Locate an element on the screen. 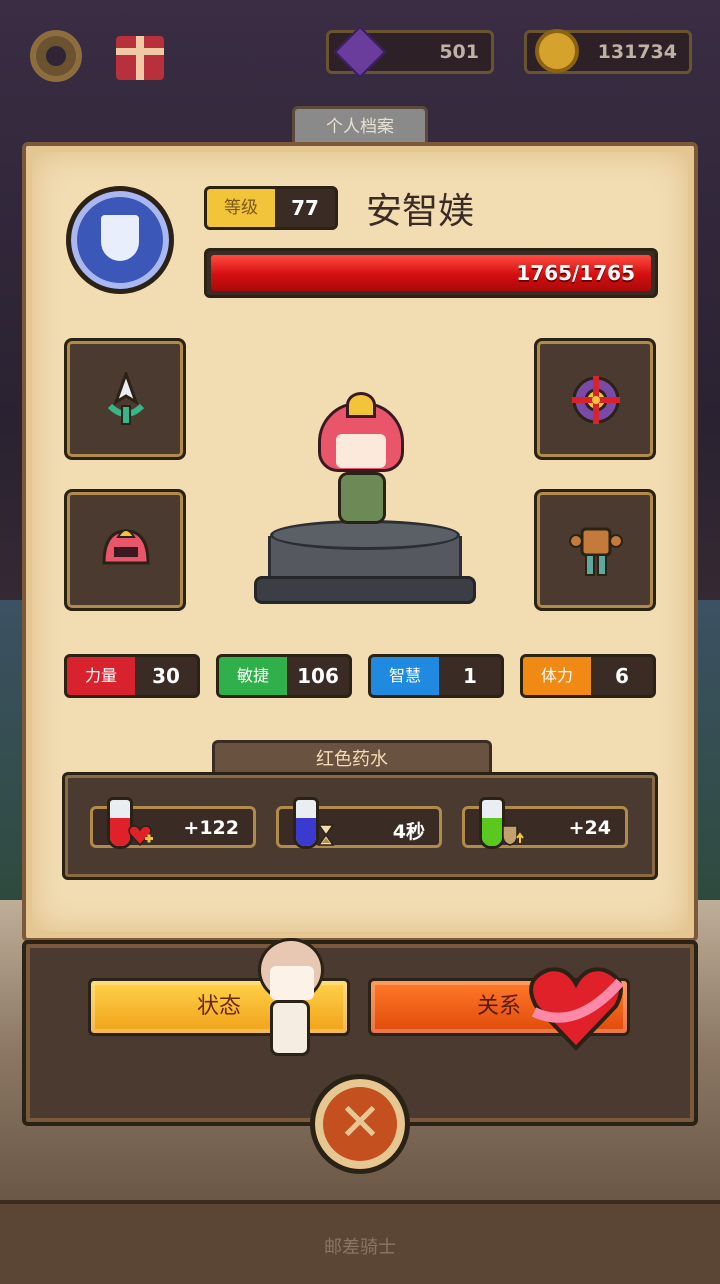 The height and width of the screenshot is (1284, 720). potion-title: 红色药水 is located at coordinates (352, 758).